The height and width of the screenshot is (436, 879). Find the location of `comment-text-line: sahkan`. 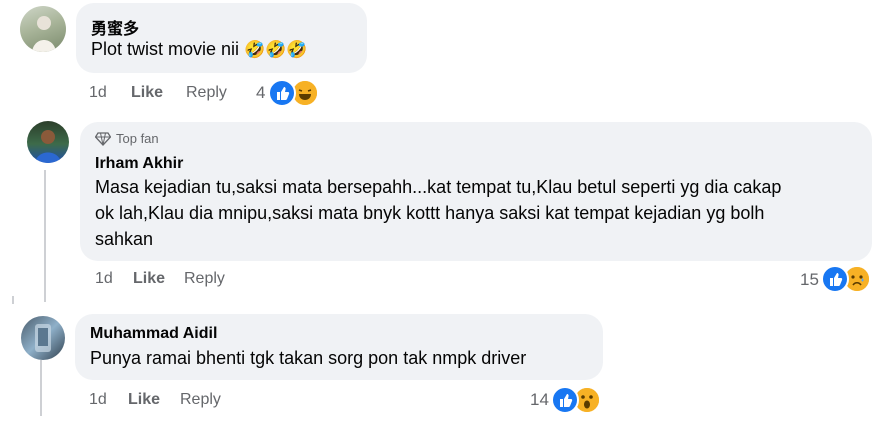

comment-text-line: sahkan is located at coordinates (124, 239).